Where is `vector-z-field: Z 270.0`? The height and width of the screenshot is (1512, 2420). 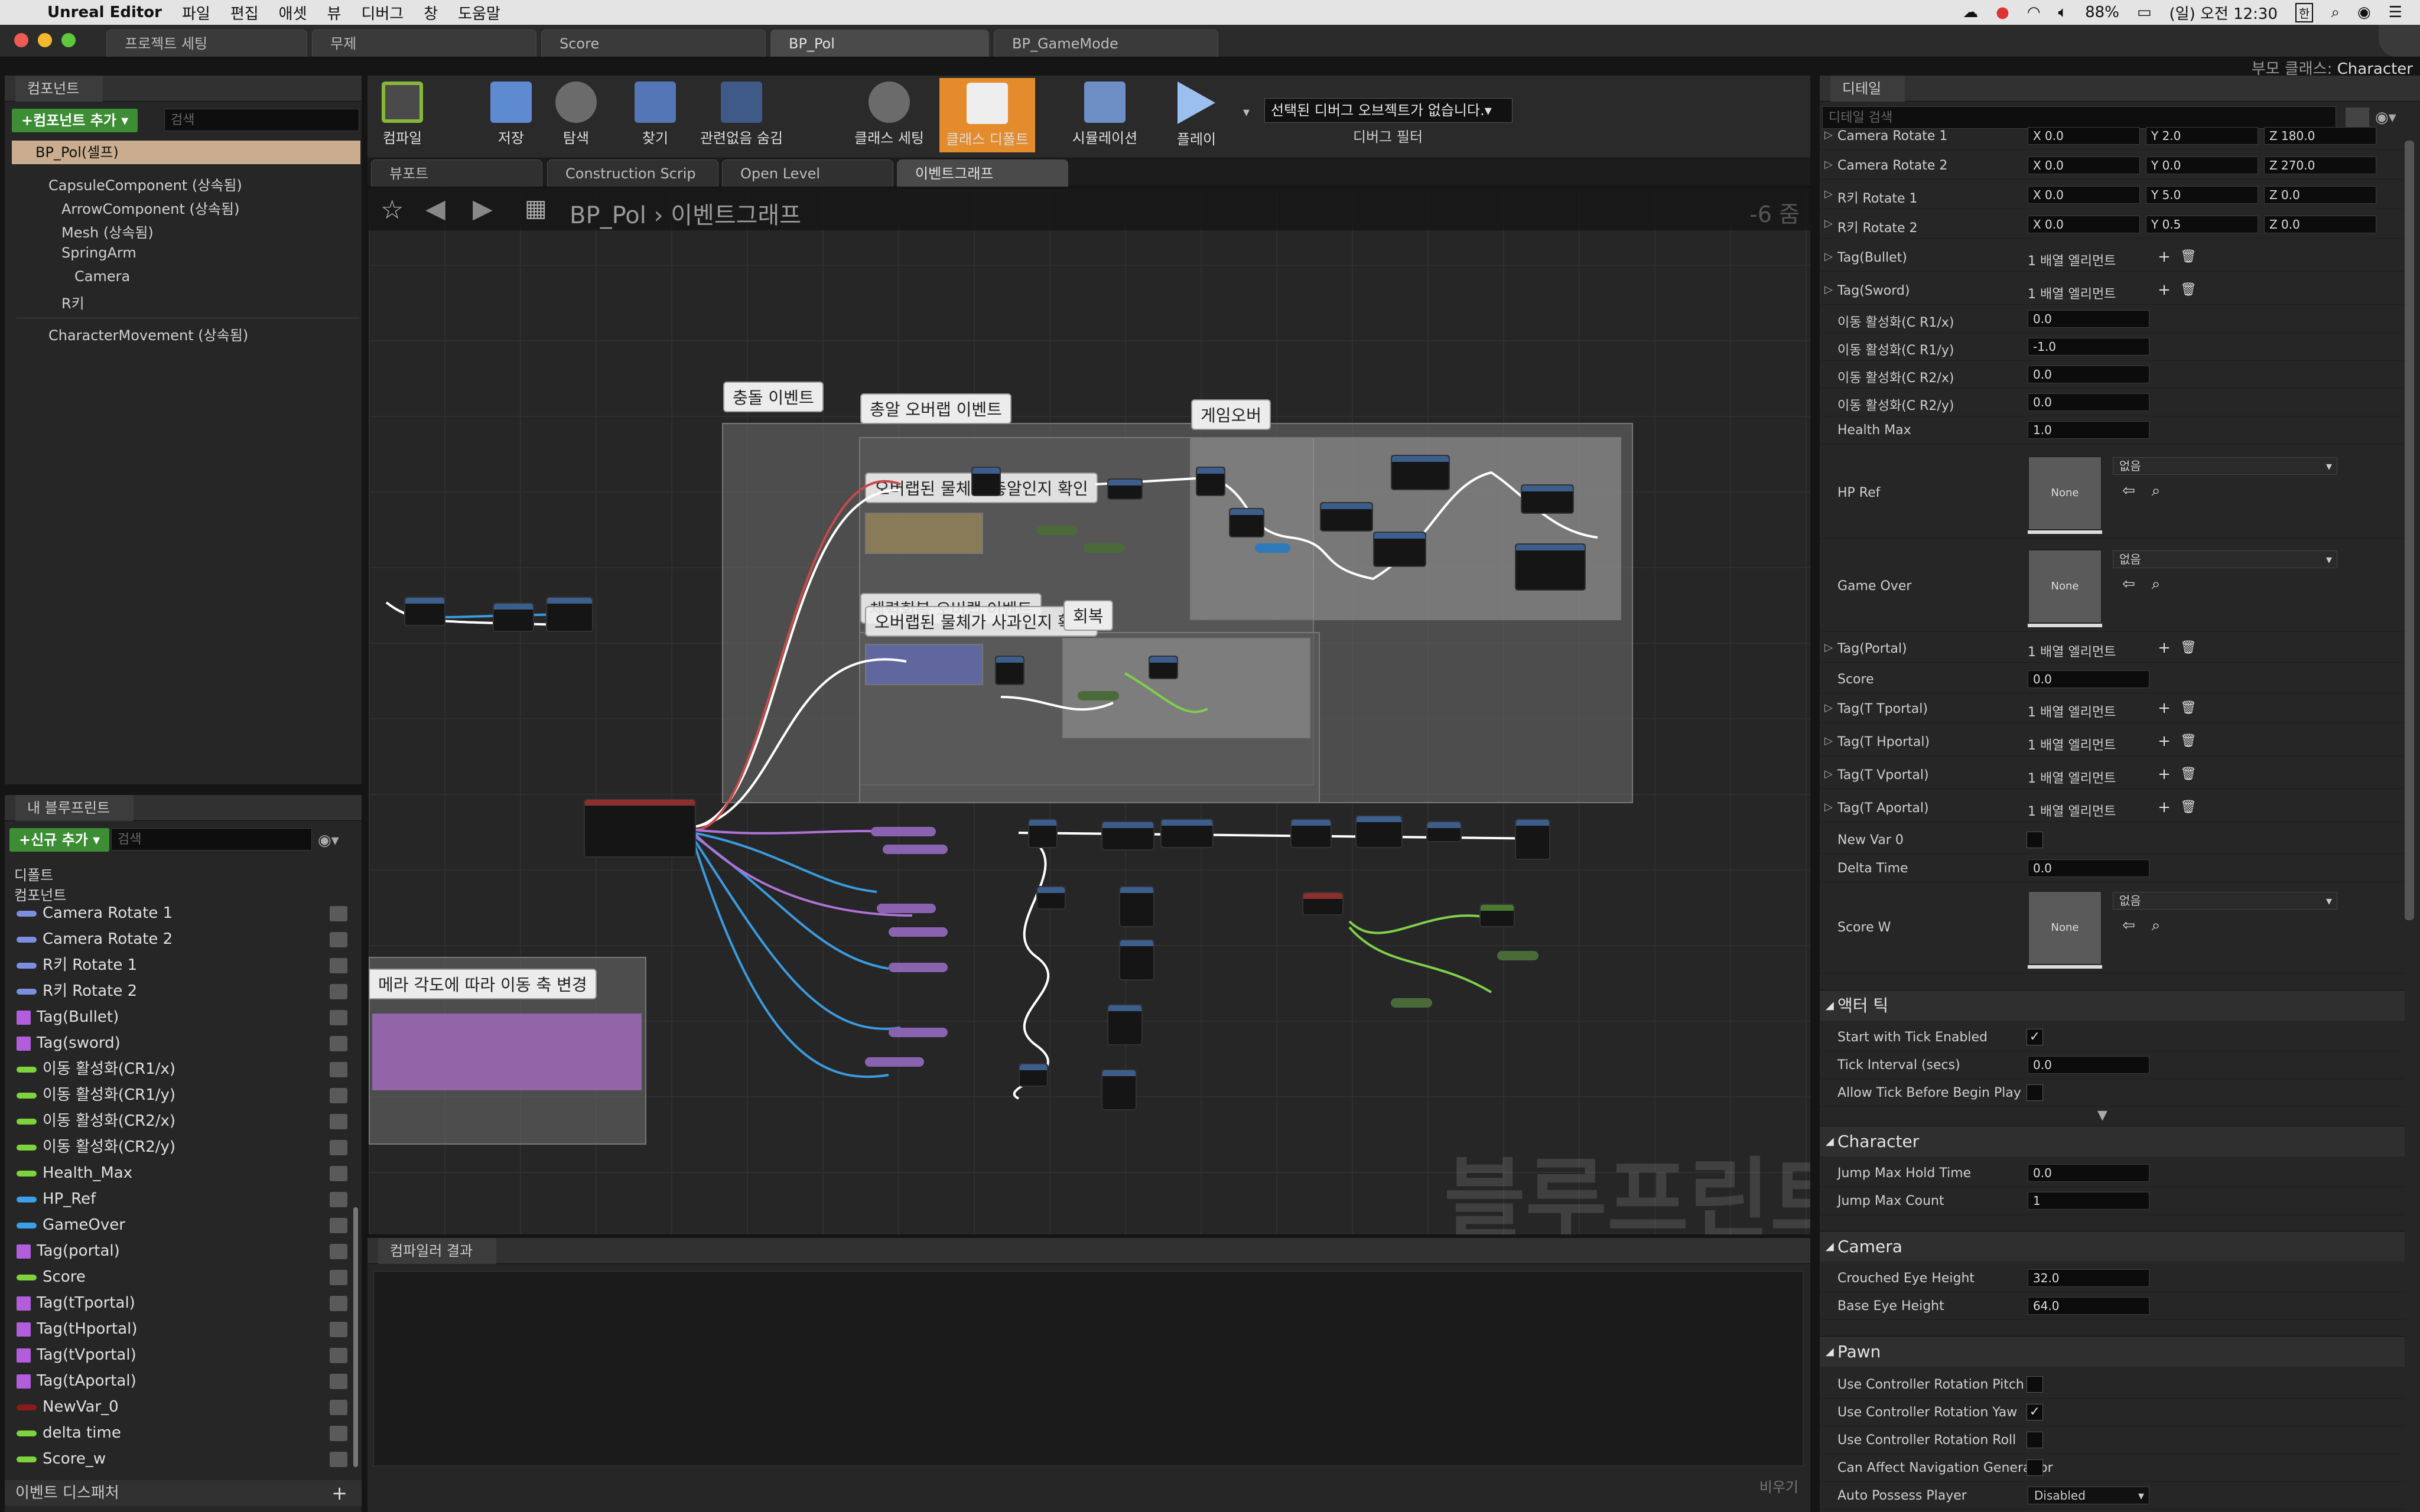 vector-z-field: Z 270.0 is located at coordinates (2320, 165).